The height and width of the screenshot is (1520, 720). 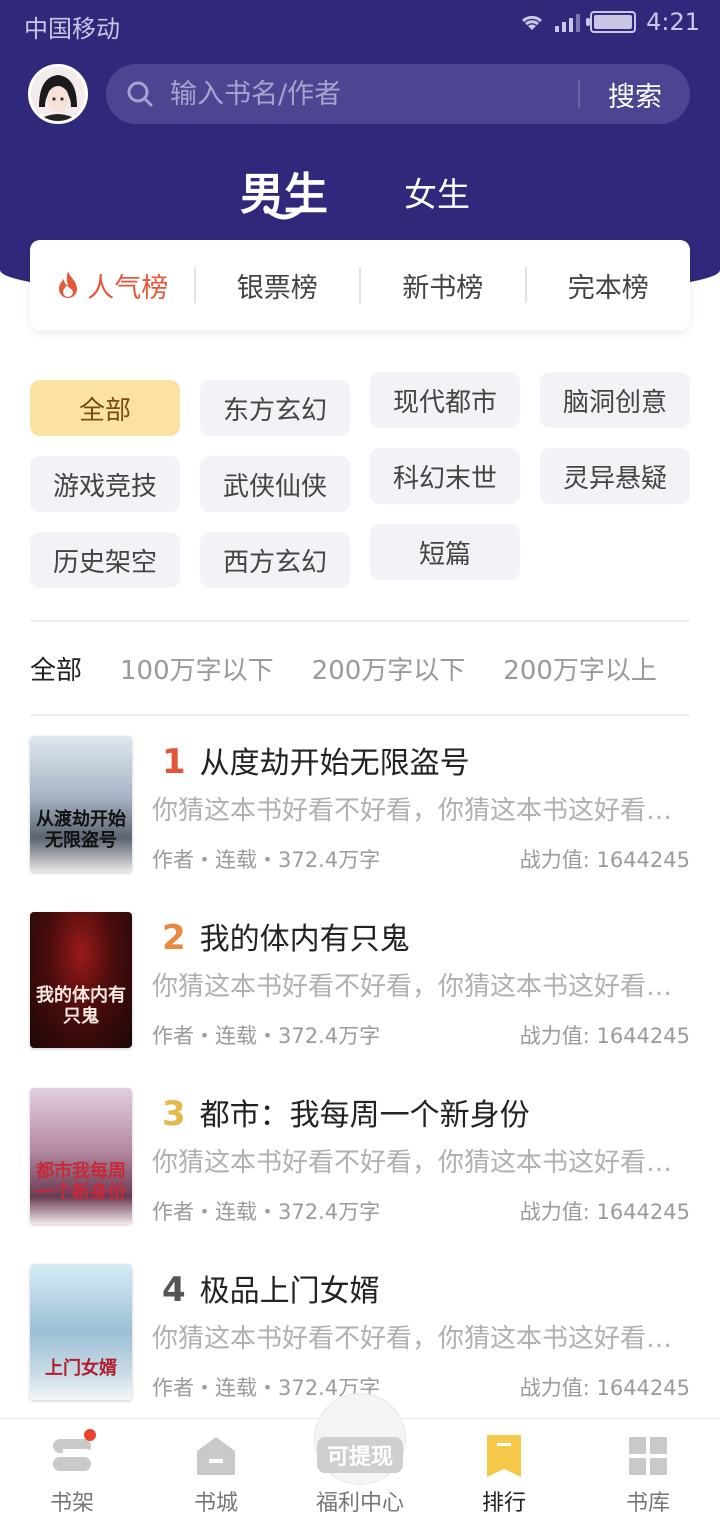 I want to click on clock: 4:21, so click(x=673, y=22).